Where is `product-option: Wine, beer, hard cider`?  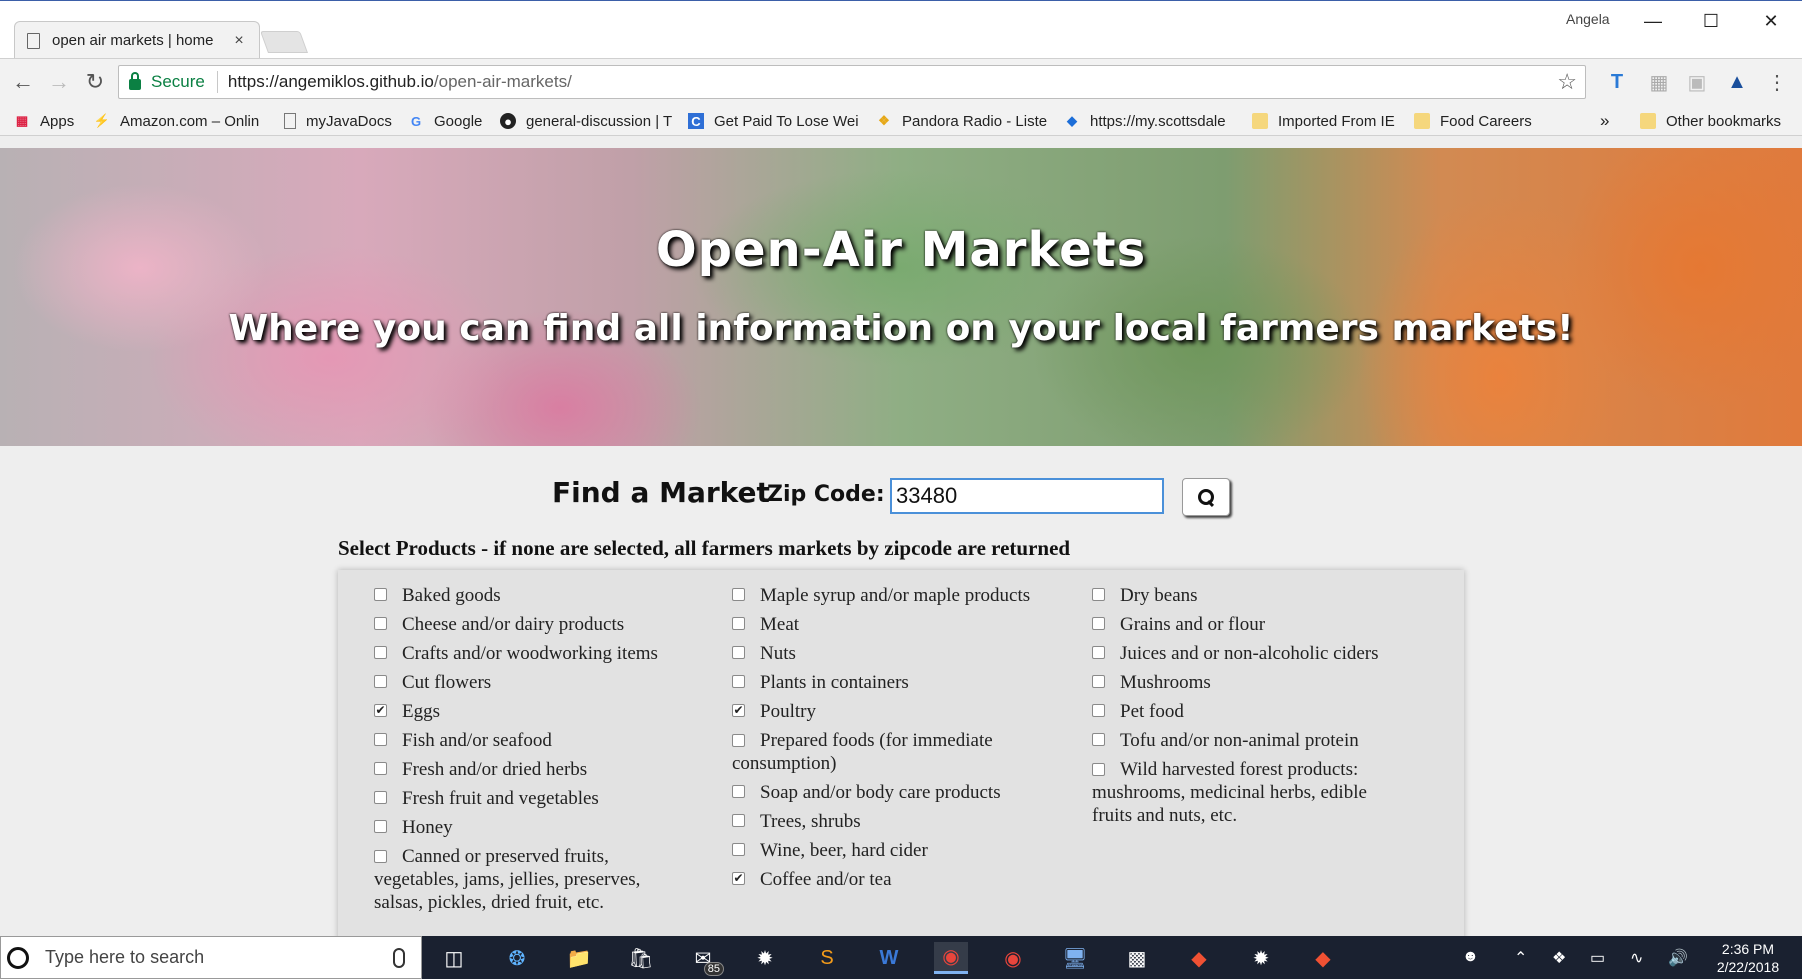 product-option: Wine, beer, hard cider is located at coordinates (892, 850).